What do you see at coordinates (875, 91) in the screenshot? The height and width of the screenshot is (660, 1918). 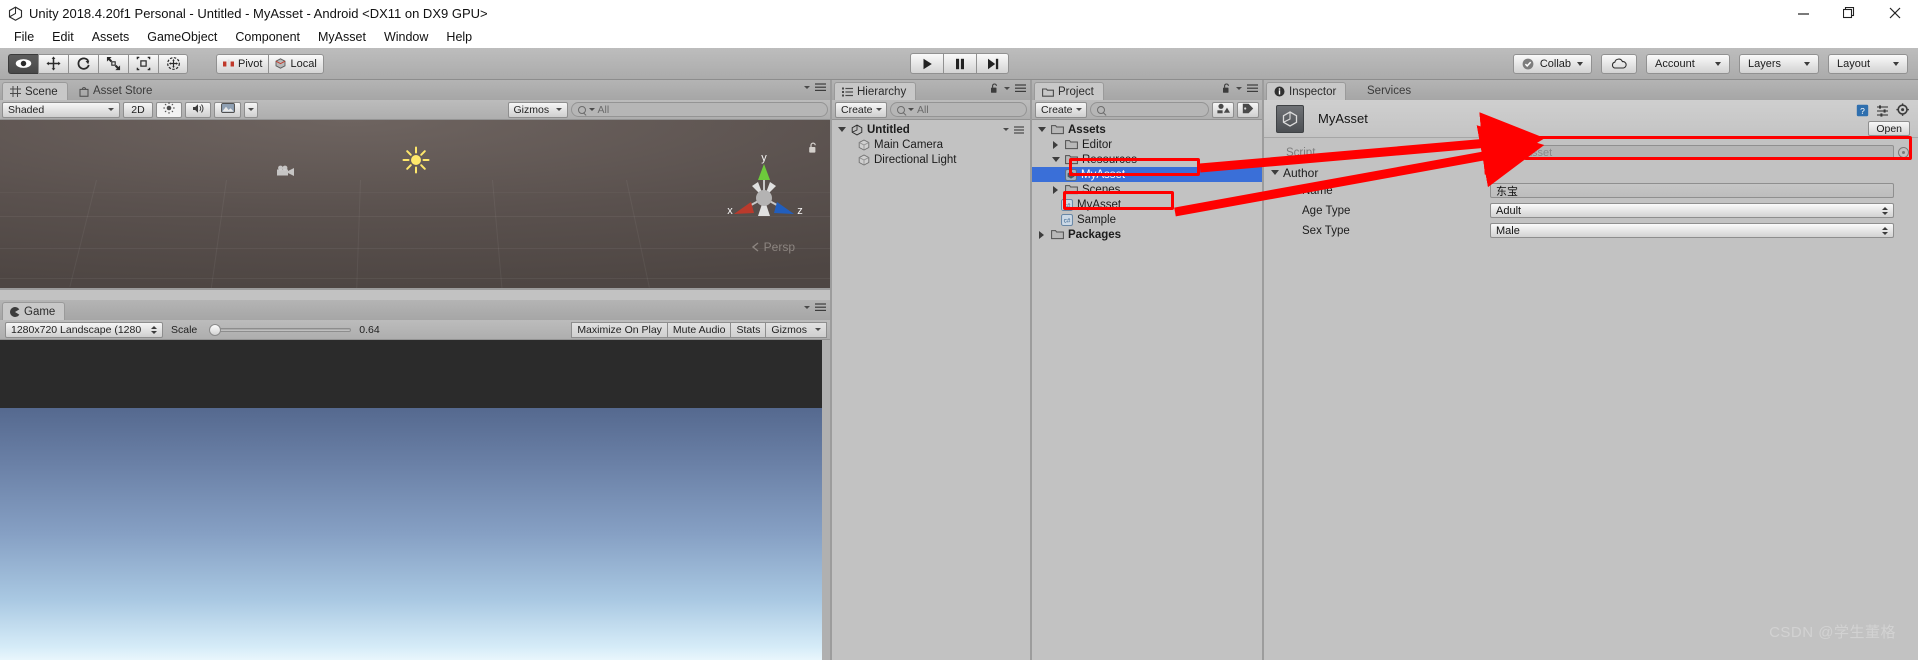 I see `tab-hierarchy: Hierarchy` at bounding box center [875, 91].